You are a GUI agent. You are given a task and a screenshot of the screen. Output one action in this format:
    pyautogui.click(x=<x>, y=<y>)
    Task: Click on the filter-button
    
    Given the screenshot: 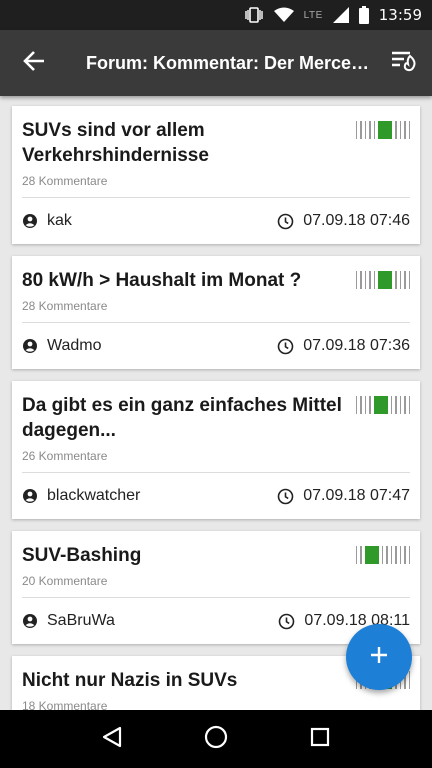 What is the action you would take?
    pyautogui.click(x=404, y=63)
    